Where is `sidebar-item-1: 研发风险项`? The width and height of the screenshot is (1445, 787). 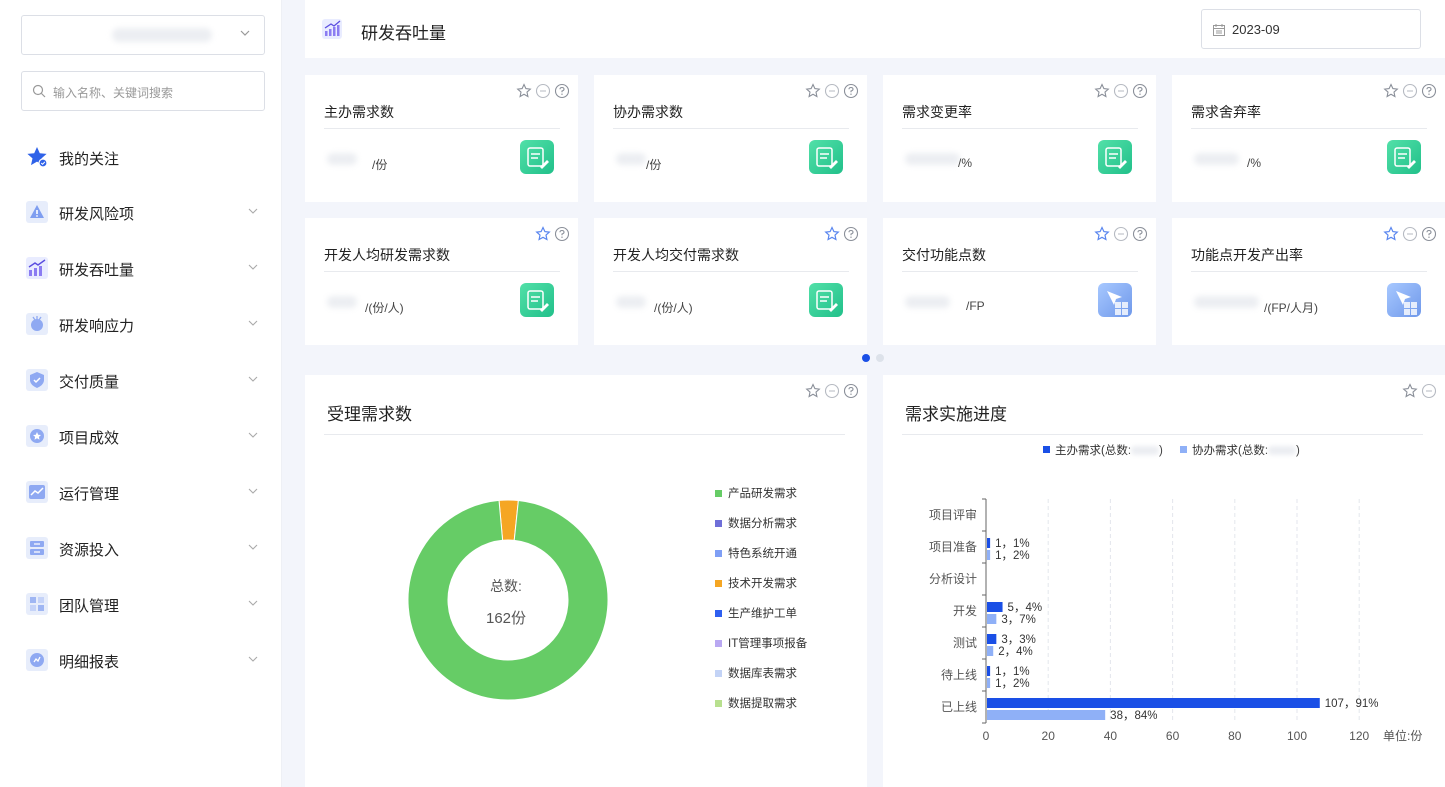
sidebar-item-1: 研发风险项 is located at coordinates (141, 212).